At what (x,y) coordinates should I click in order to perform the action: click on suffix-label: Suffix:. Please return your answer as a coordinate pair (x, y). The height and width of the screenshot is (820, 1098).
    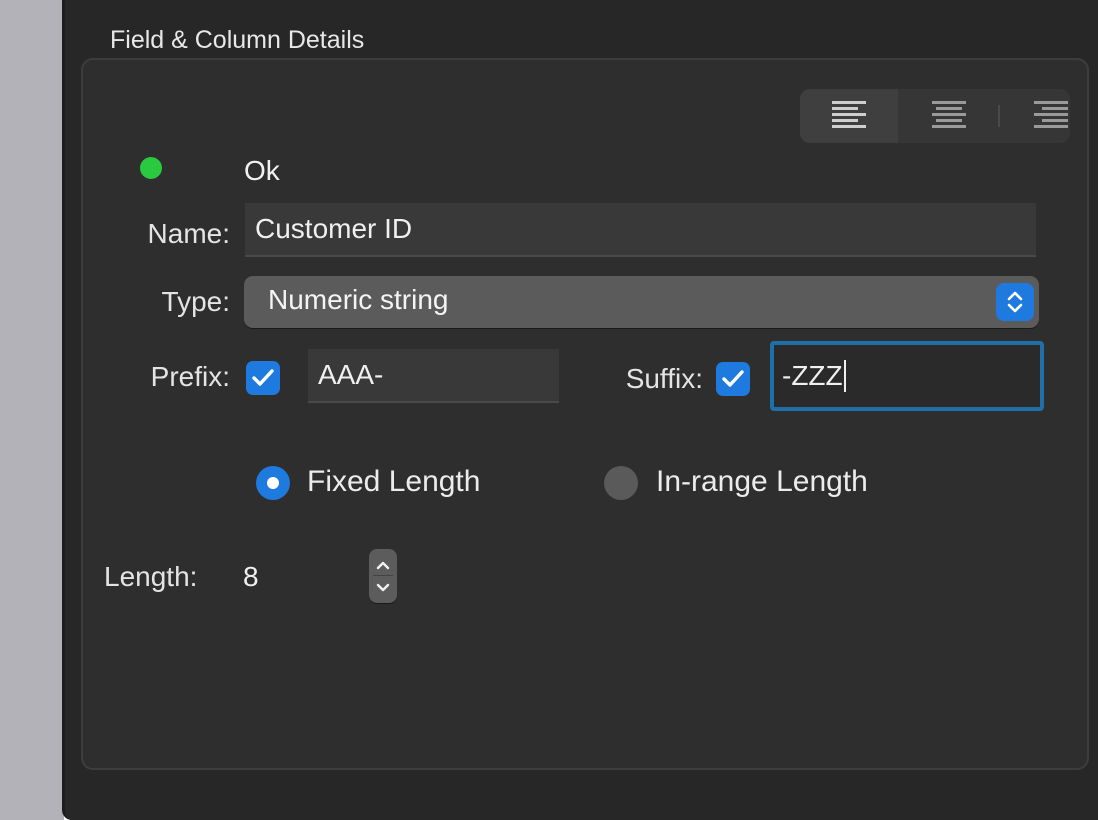
    Looking at the image, I should click on (664, 378).